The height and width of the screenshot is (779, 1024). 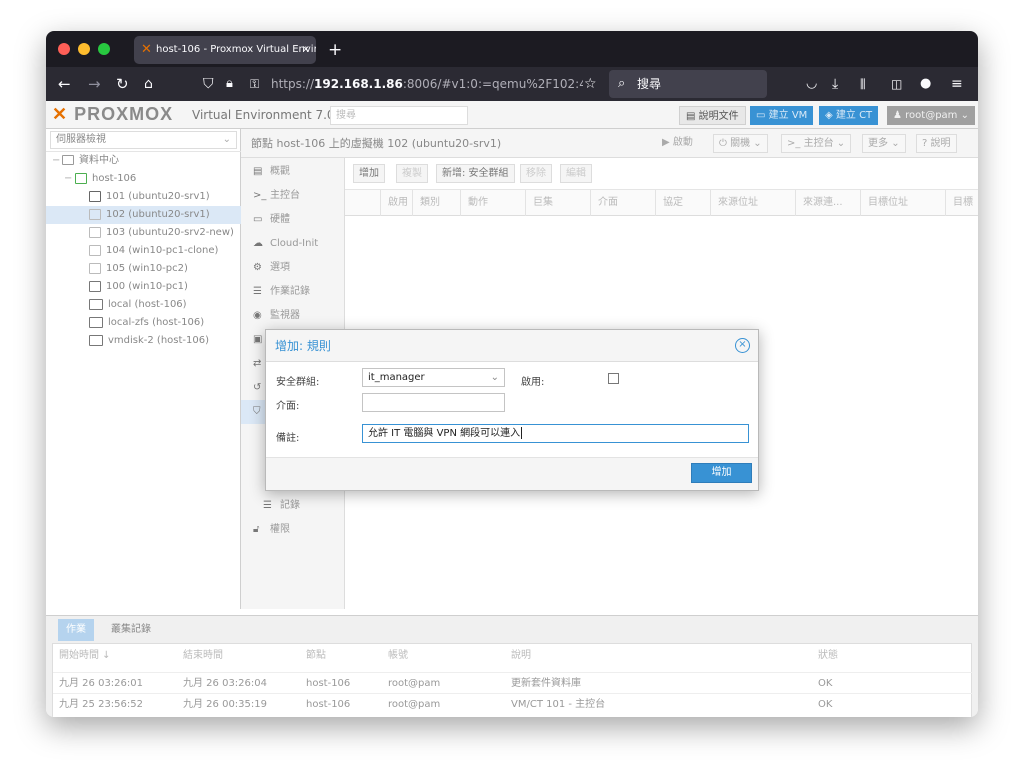 I want to click on submit-add-button: 增加, so click(x=721, y=473).